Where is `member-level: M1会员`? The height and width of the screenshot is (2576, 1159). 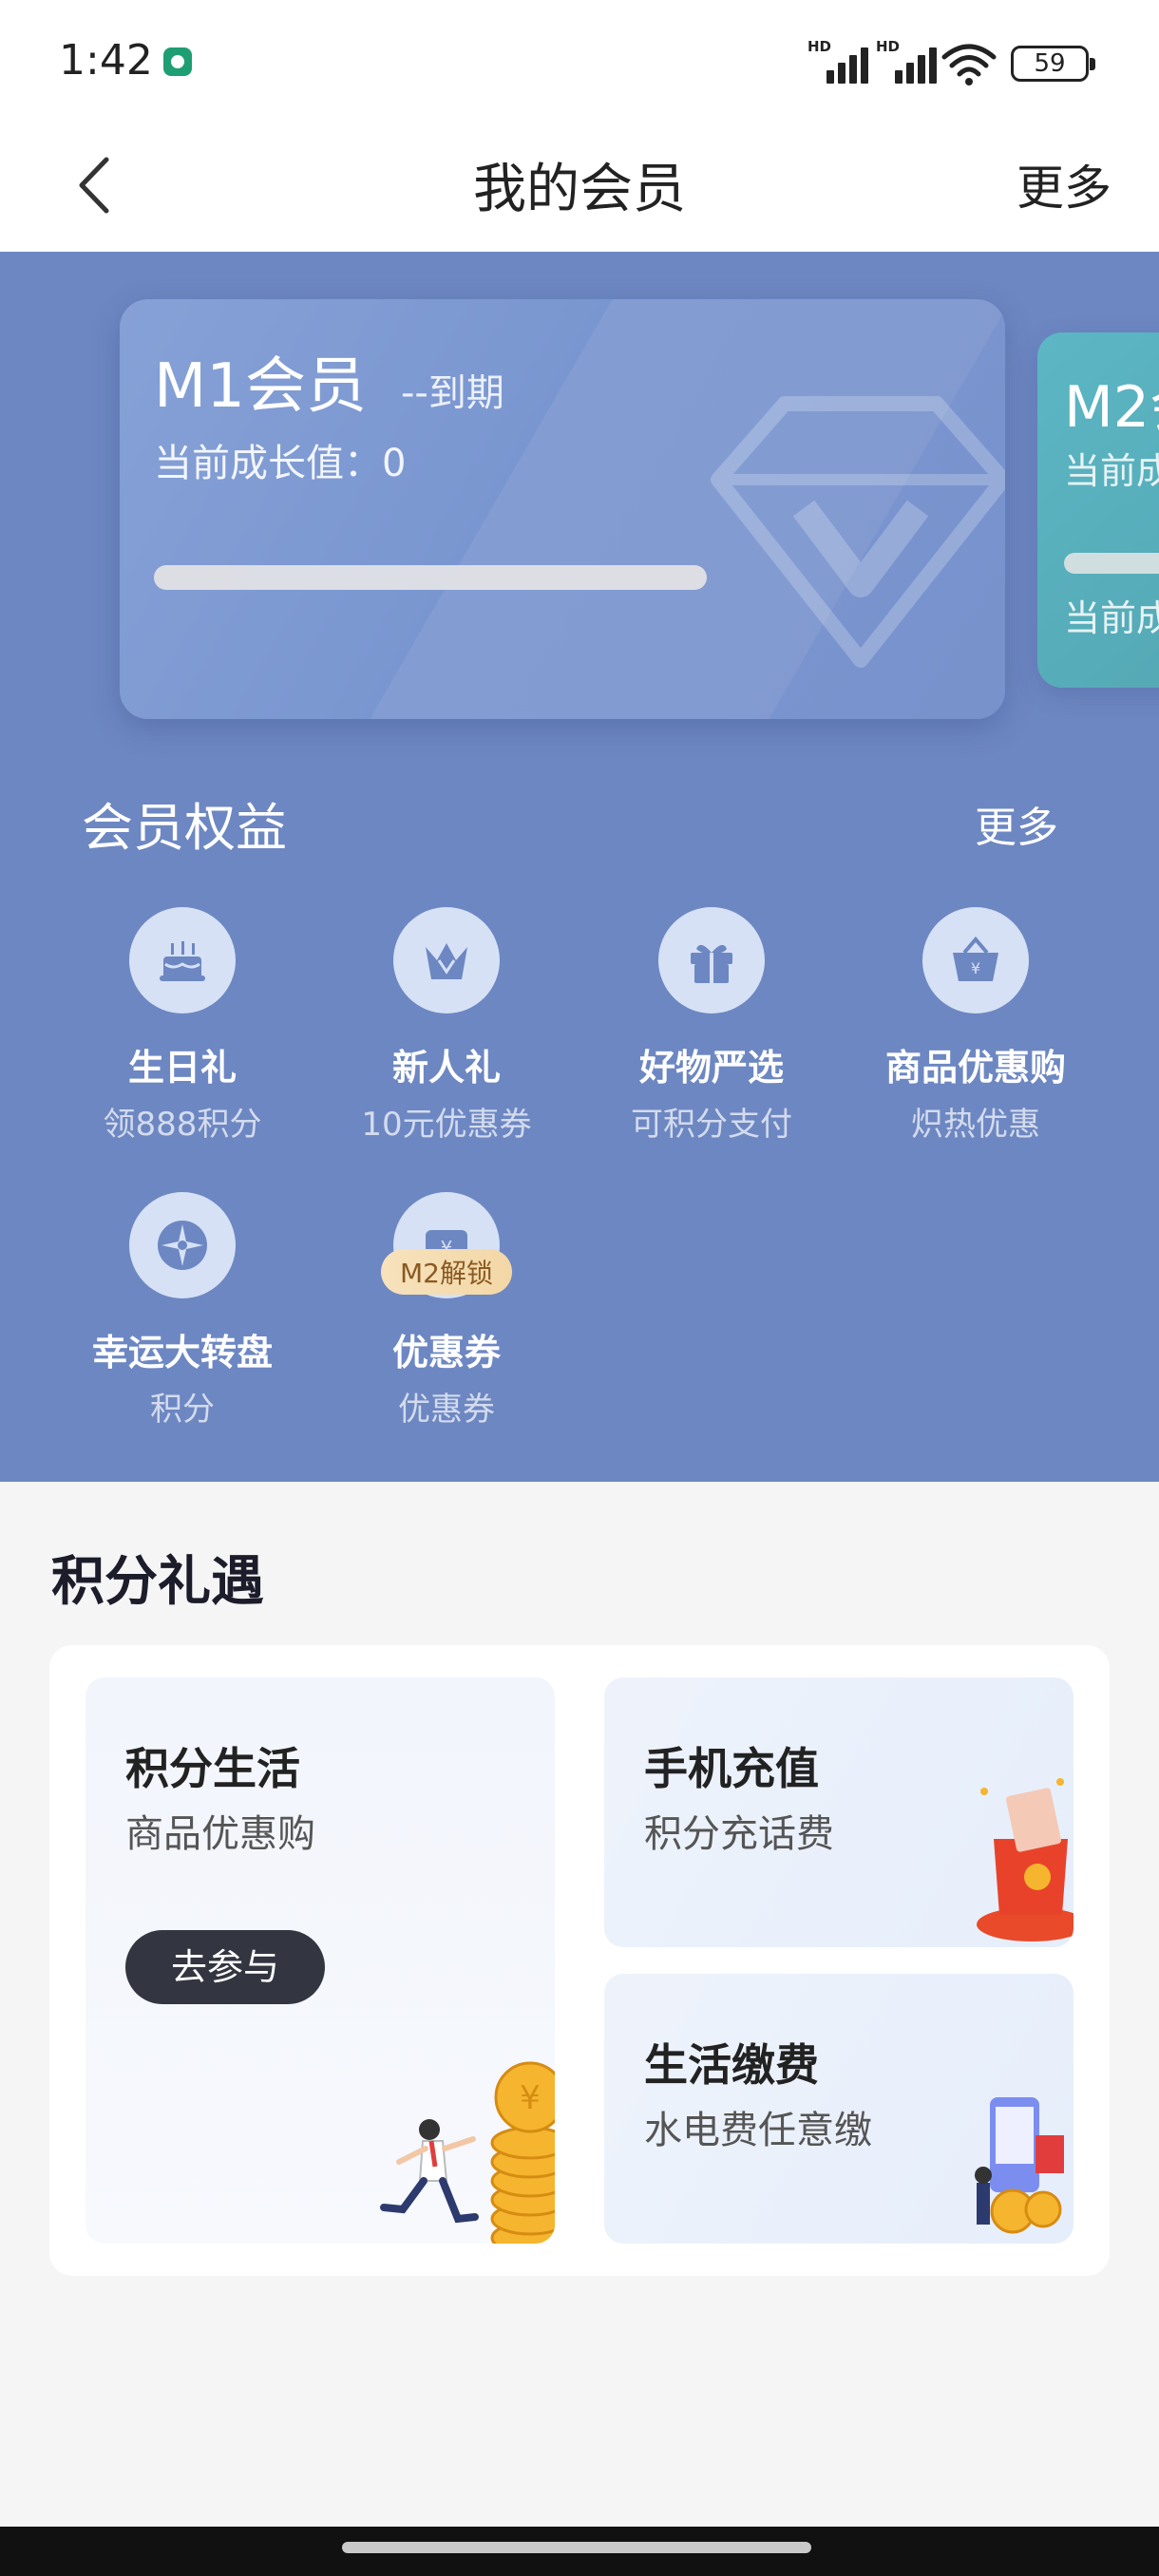
member-level: M1会员 is located at coordinates (260, 386).